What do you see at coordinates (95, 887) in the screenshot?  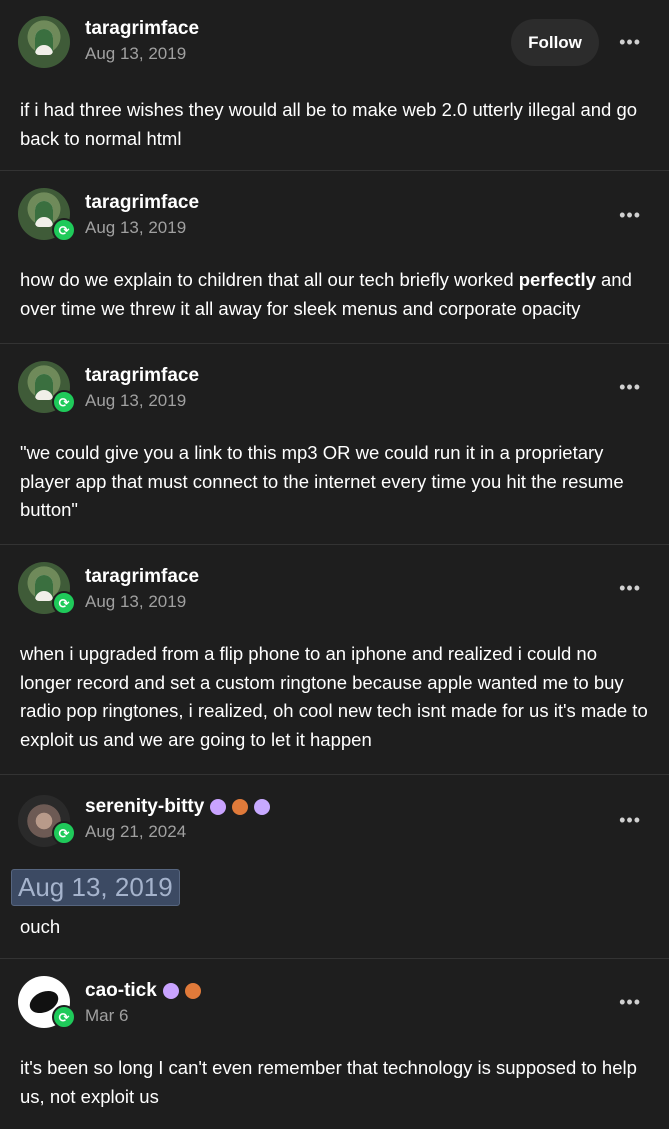 I see `quoted-date: Aug 13, 2019` at bounding box center [95, 887].